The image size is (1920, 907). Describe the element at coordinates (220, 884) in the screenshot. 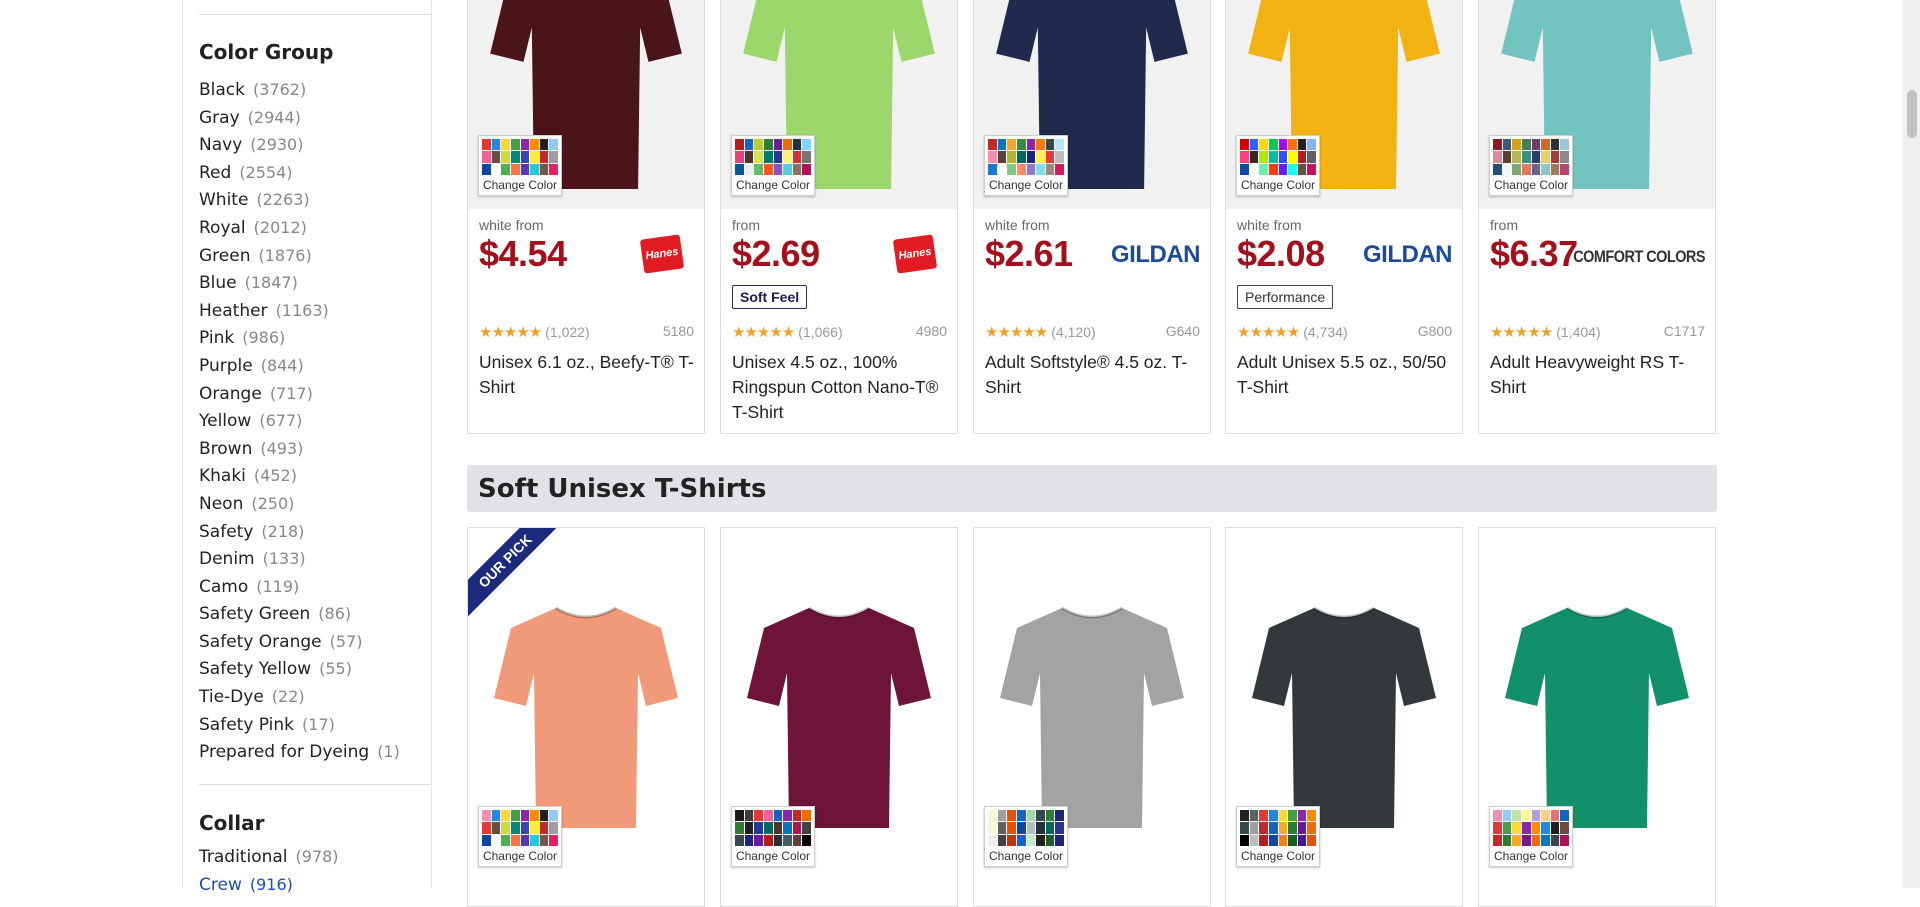

I see `filter-option-label: Crew` at that location.